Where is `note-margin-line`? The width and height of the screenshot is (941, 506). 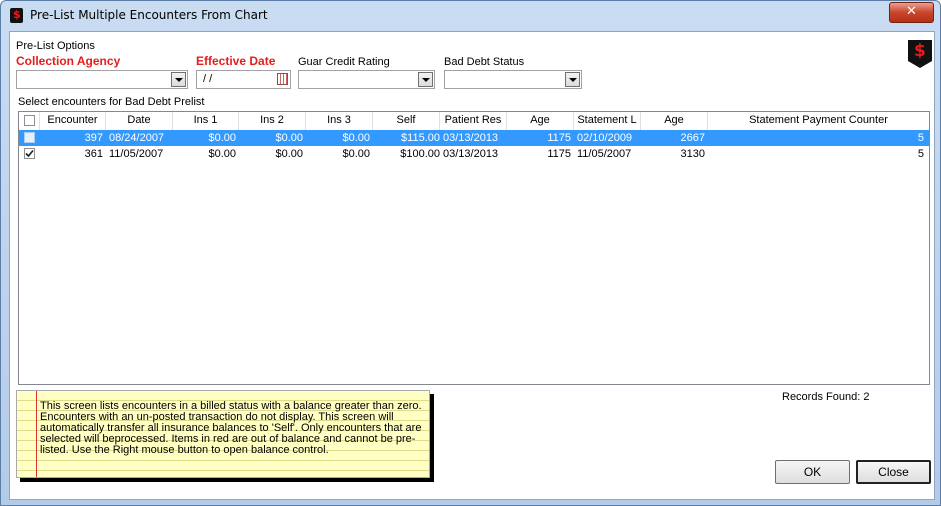 note-margin-line is located at coordinates (36, 434).